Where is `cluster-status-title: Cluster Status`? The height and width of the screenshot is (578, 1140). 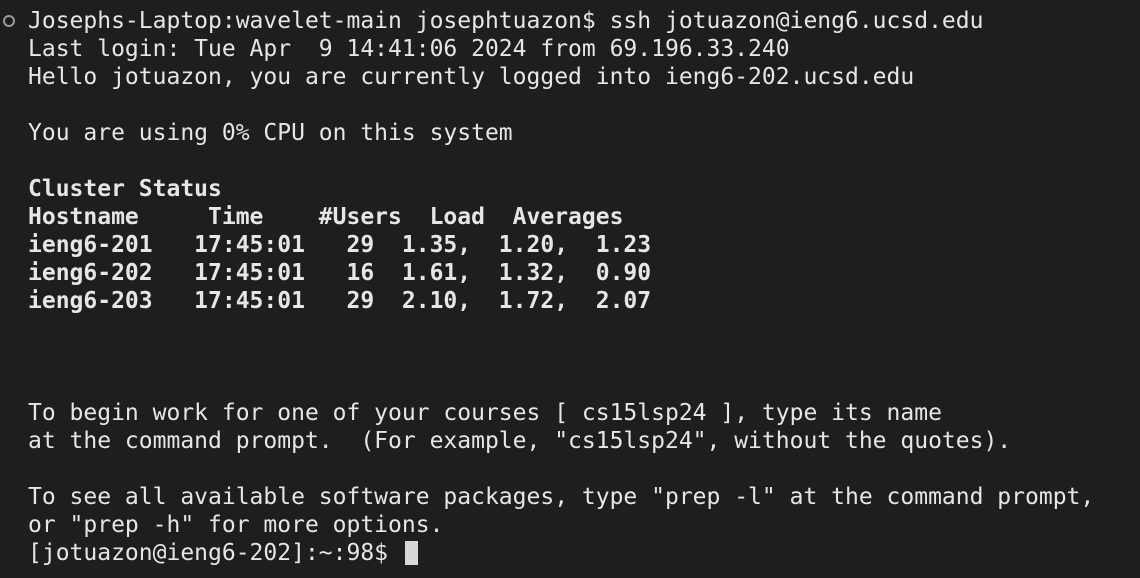 cluster-status-title: Cluster Status is located at coordinates (125, 189).